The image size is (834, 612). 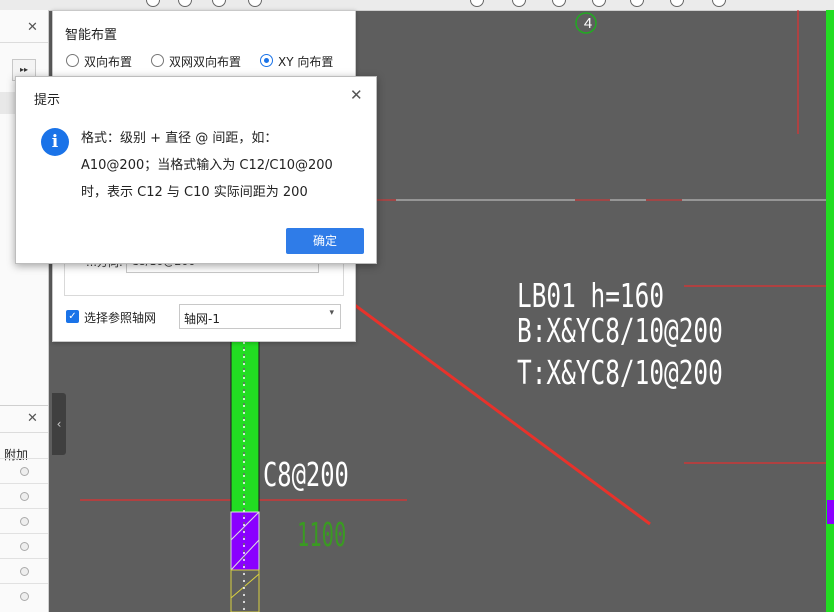 What do you see at coordinates (179, 138) in the screenshot?
I see `dialog-message-line: 格式：级别 + 直径 @ 间距，如：` at bounding box center [179, 138].